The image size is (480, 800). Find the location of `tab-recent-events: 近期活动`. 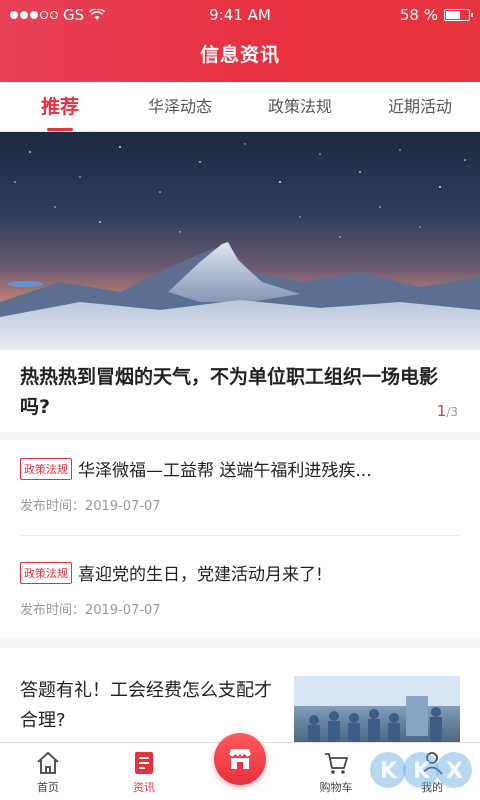

tab-recent-events: 近期活动 is located at coordinates (420, 106).